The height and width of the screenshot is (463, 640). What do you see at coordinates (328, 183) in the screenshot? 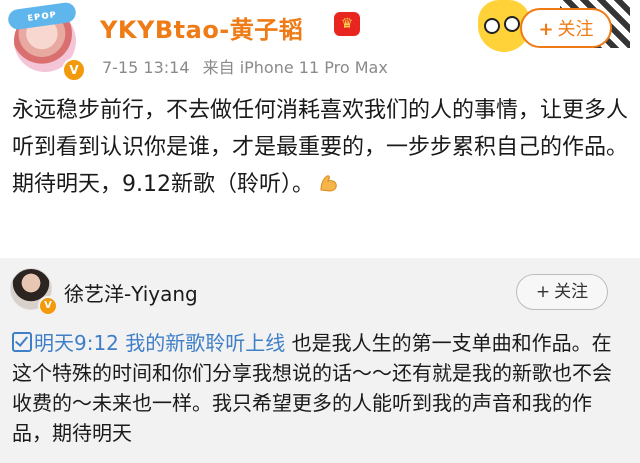
I see `flexed-biceps-icon` at bounding box center [328, 183].